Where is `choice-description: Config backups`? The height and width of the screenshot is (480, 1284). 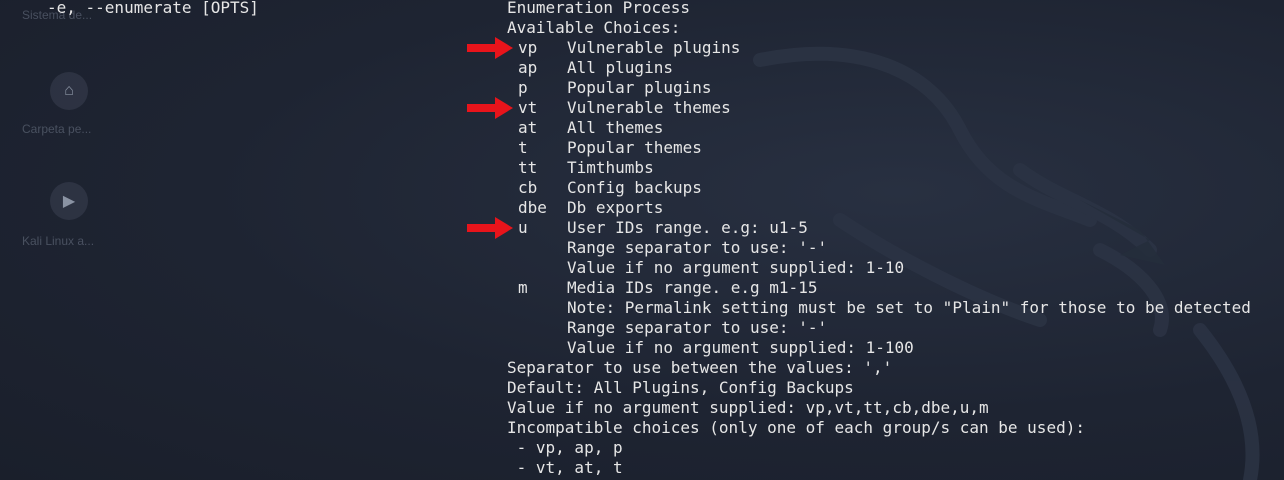
choice-description: Config backups is located at coordinates (634, 187).